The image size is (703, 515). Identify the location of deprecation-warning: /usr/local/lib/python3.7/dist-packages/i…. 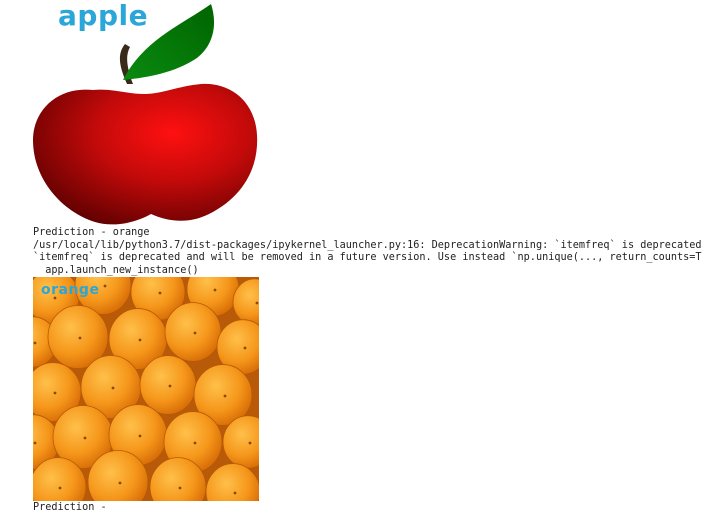
(368, 259).